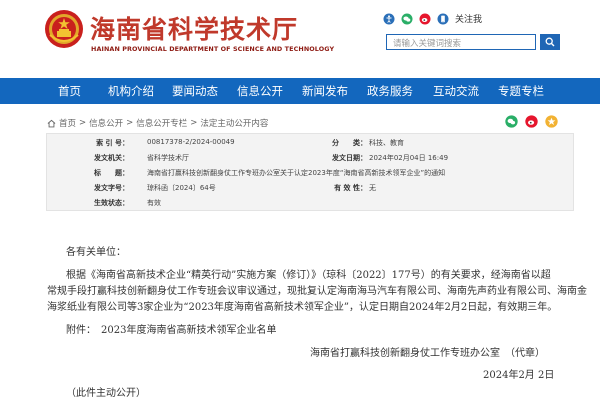 The image size is (600, 402). Describe the element at coordinates (389, 19) in the screenshot. I see `accessibility-icon` at that location.